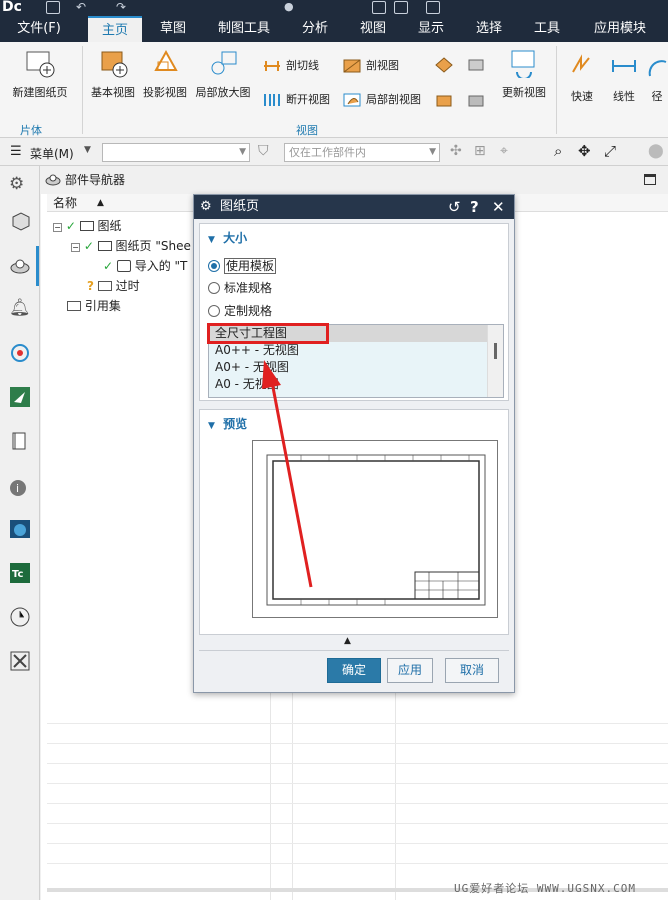 The height and width of the screenshot is (900, 668). I want to click on watermark: UG爱好者论坛 WWW.UGSNX.COM, so click(545, 888).